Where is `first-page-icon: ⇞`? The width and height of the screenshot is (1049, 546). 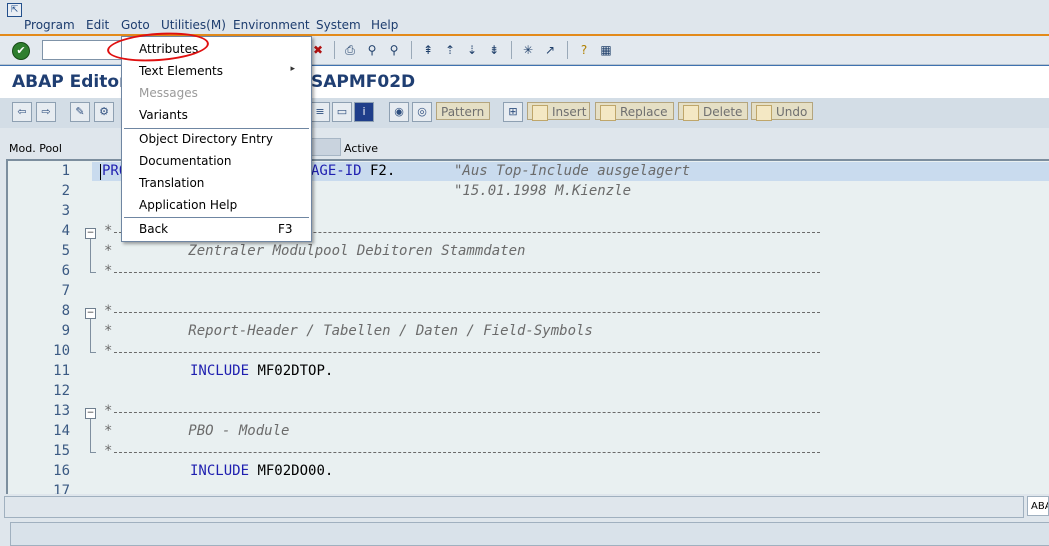
first-page-icon: ⇞ is located at coordinates (428, 50).